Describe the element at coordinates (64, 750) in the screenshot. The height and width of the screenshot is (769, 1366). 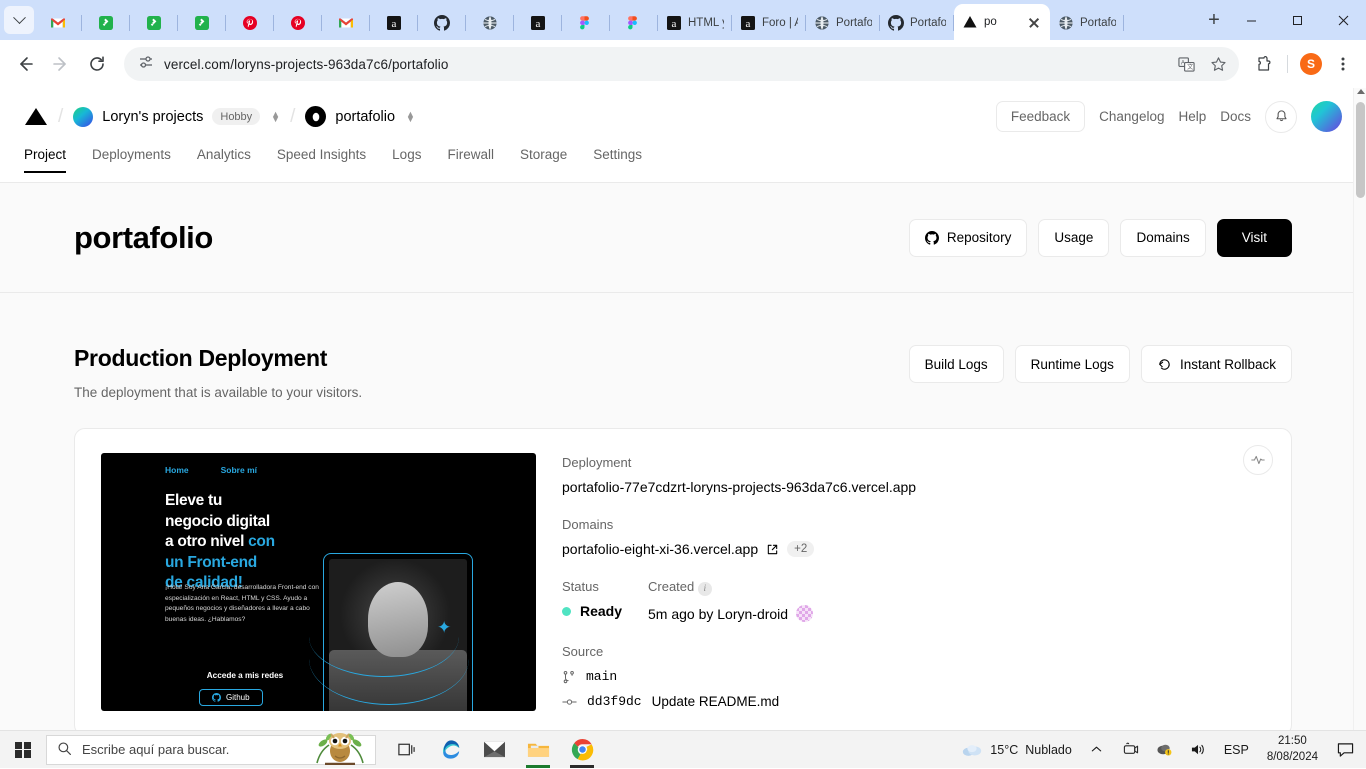
I see `search-icon` at that location.